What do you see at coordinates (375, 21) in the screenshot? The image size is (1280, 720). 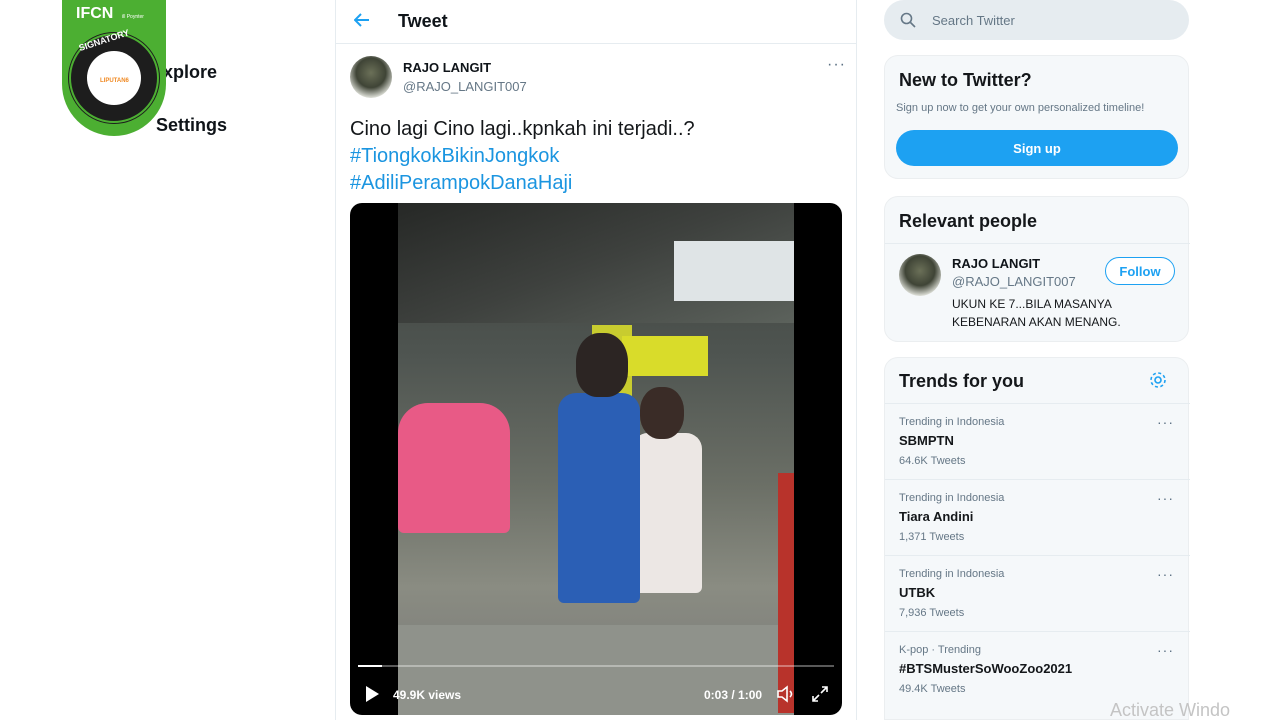 I see `arrow-left-icon` at bounding box center [375, 21].